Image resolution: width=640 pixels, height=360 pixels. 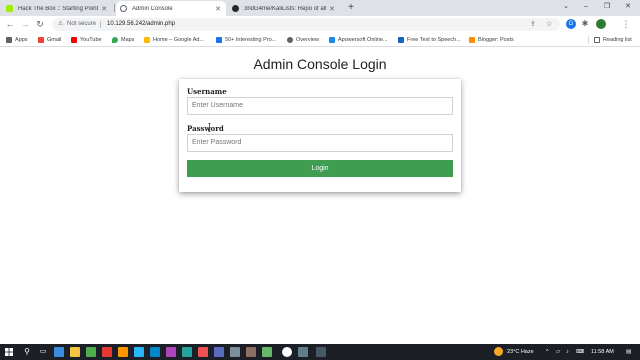 I want to click on extensions-puzzle-icon: ✱, so click(x=585, y=24).